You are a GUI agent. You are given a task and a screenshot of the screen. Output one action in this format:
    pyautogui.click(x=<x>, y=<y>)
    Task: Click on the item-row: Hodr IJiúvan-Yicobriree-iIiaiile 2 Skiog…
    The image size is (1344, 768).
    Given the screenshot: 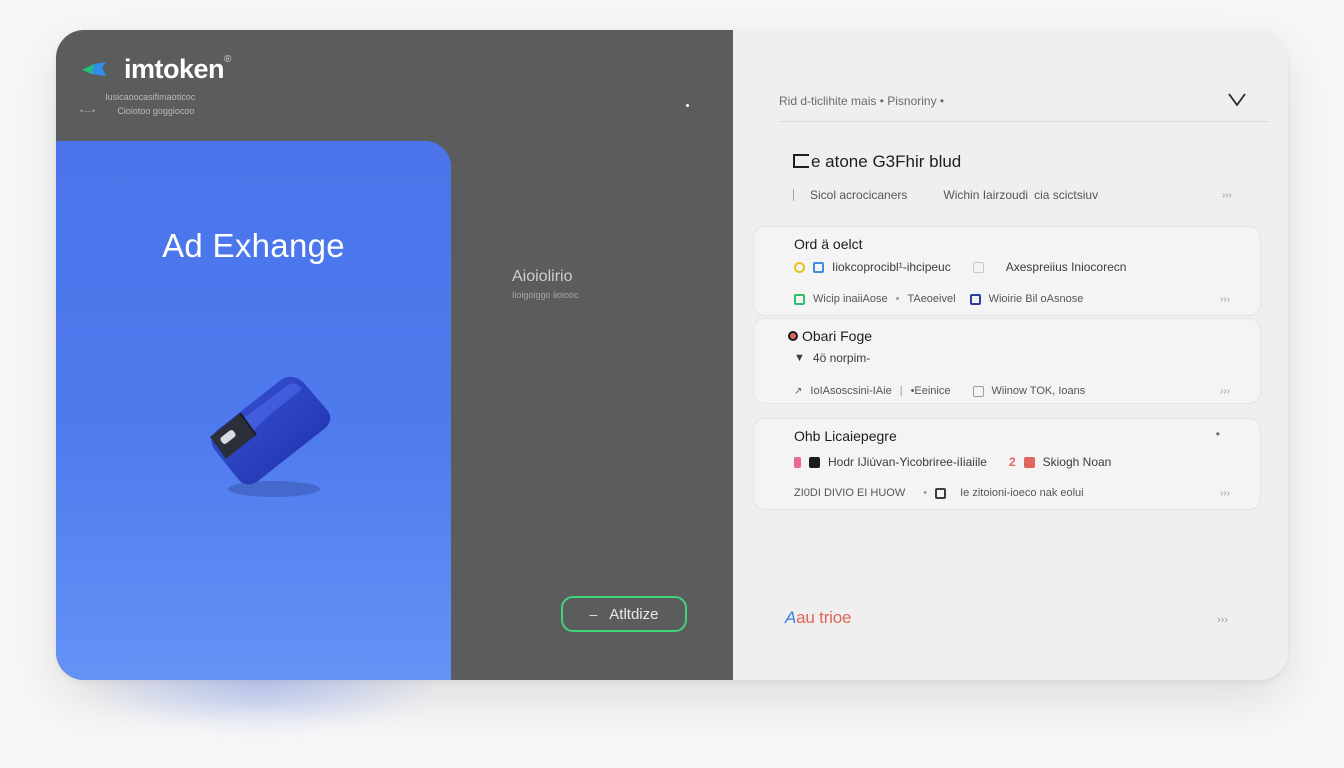 What is the action you would take?
    pyautogui.click(x=1012, y=462)
    